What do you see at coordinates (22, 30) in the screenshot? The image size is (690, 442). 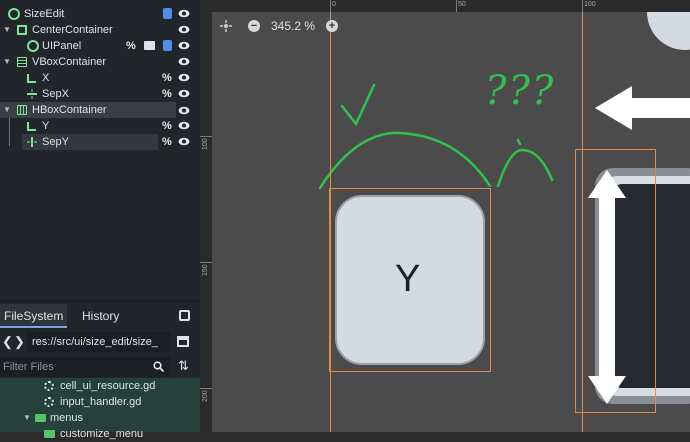 I see `center-container-icon` at bounding box center [22, 30].